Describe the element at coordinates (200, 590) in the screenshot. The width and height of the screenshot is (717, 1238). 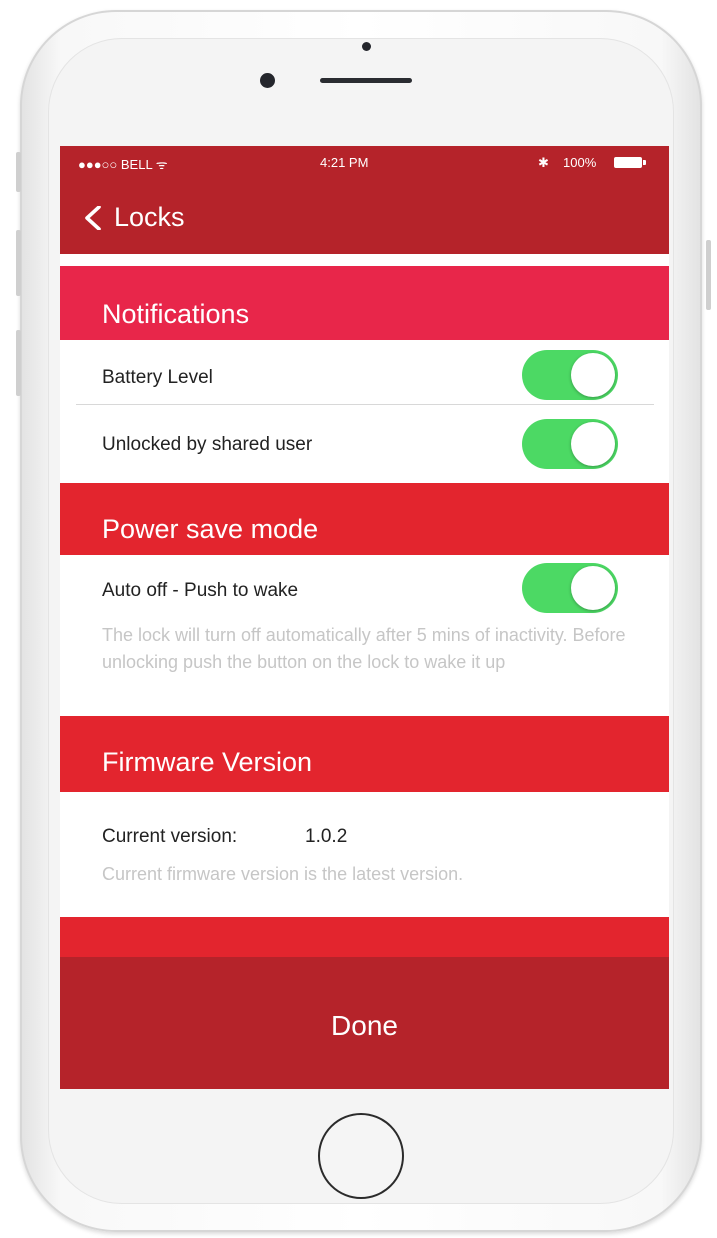
I see `auto-off-label: Auto off - Push to wake` at that location.